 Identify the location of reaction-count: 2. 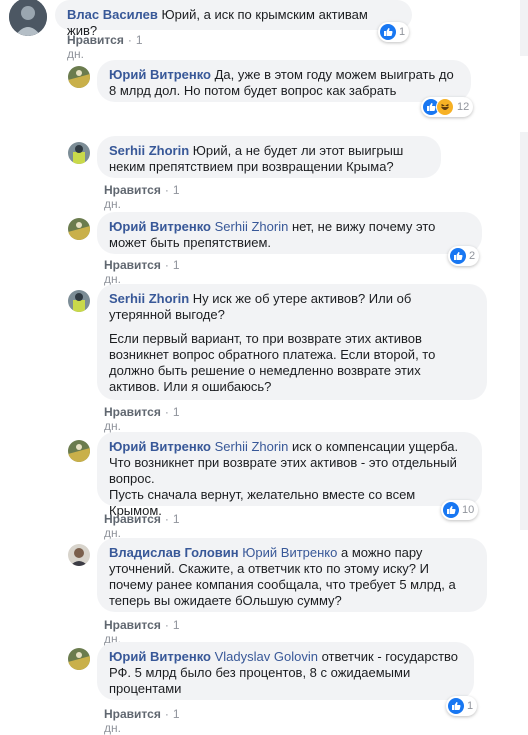
(464, 256).